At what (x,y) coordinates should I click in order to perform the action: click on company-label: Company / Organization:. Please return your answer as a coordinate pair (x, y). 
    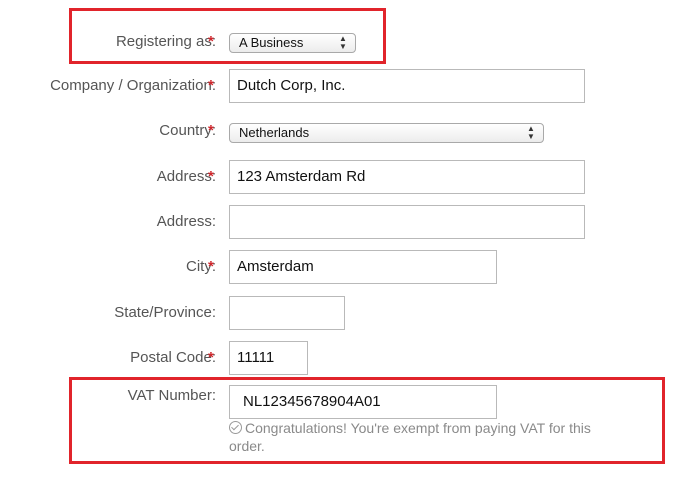
    Looking at the image, I should click on (133, 85).